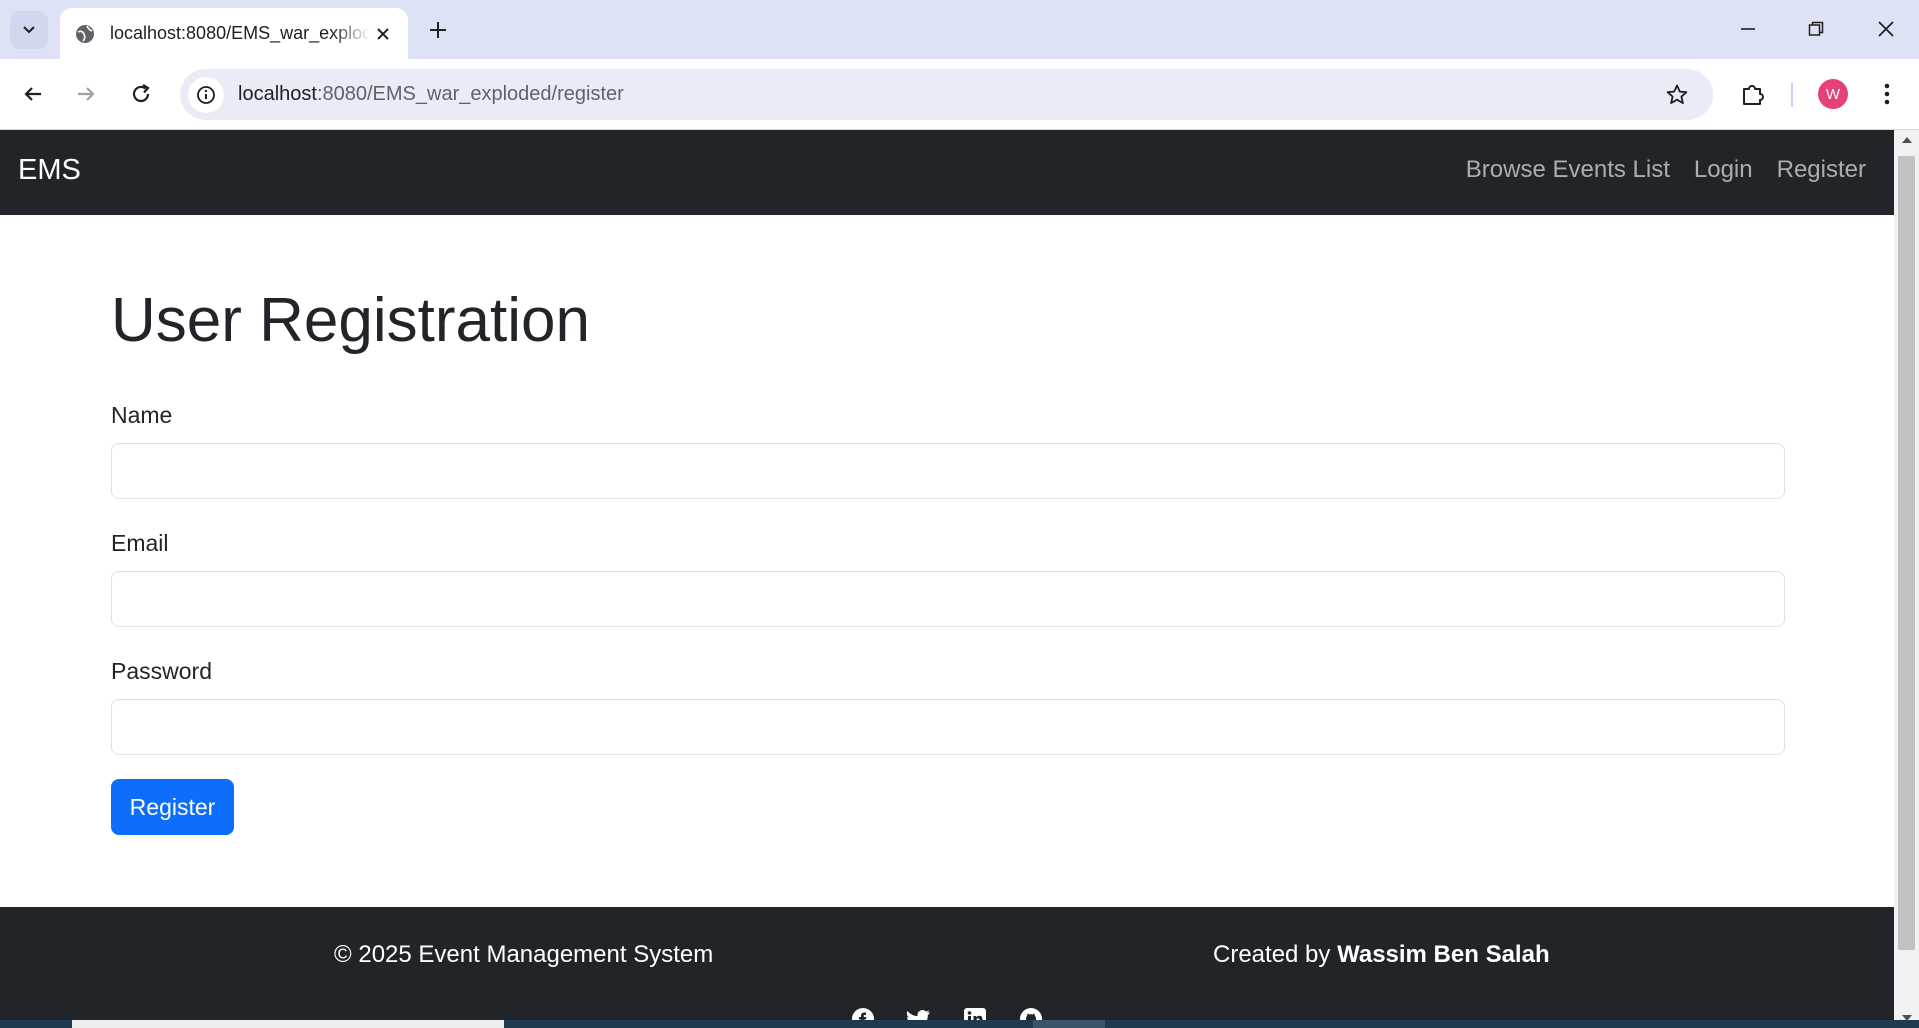 The image size is (1919, 1028). I want to click on nav-browse-events-link: Browse Events List, so click(1568, 170).